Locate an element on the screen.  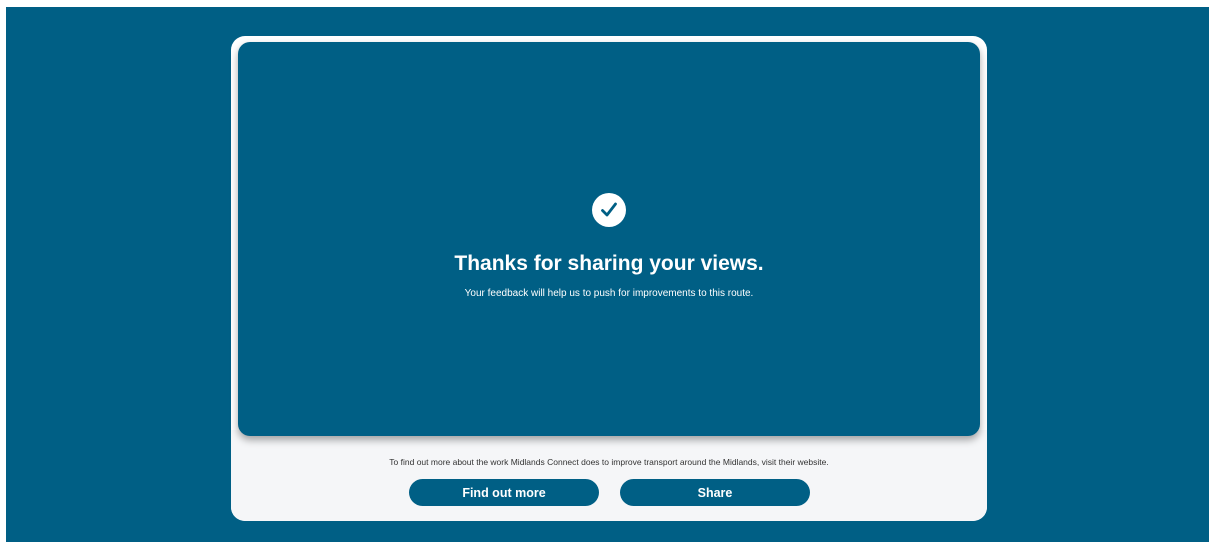
card-footer is located at coordinates (609, 475).